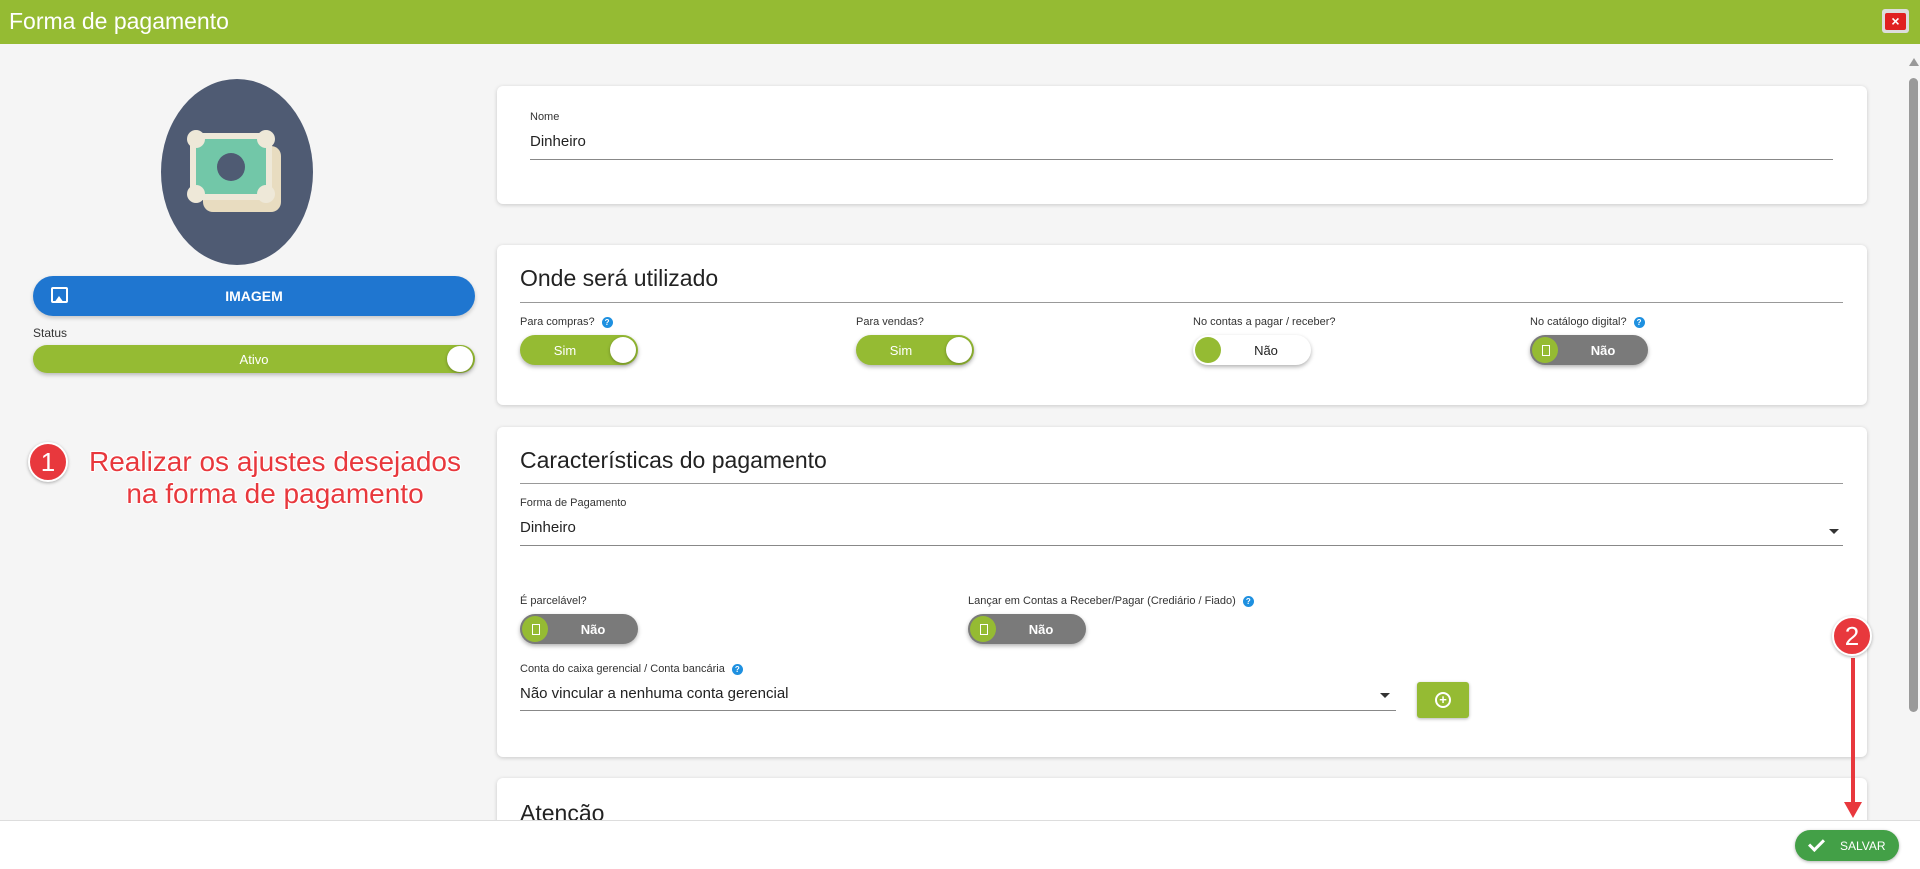 This screenshot has height=869, width=1920. Describe the element at coordinates (654, 693) in the screenshot. I see `account-select: Não vincular a nenhuma conta gerencial` at that location.